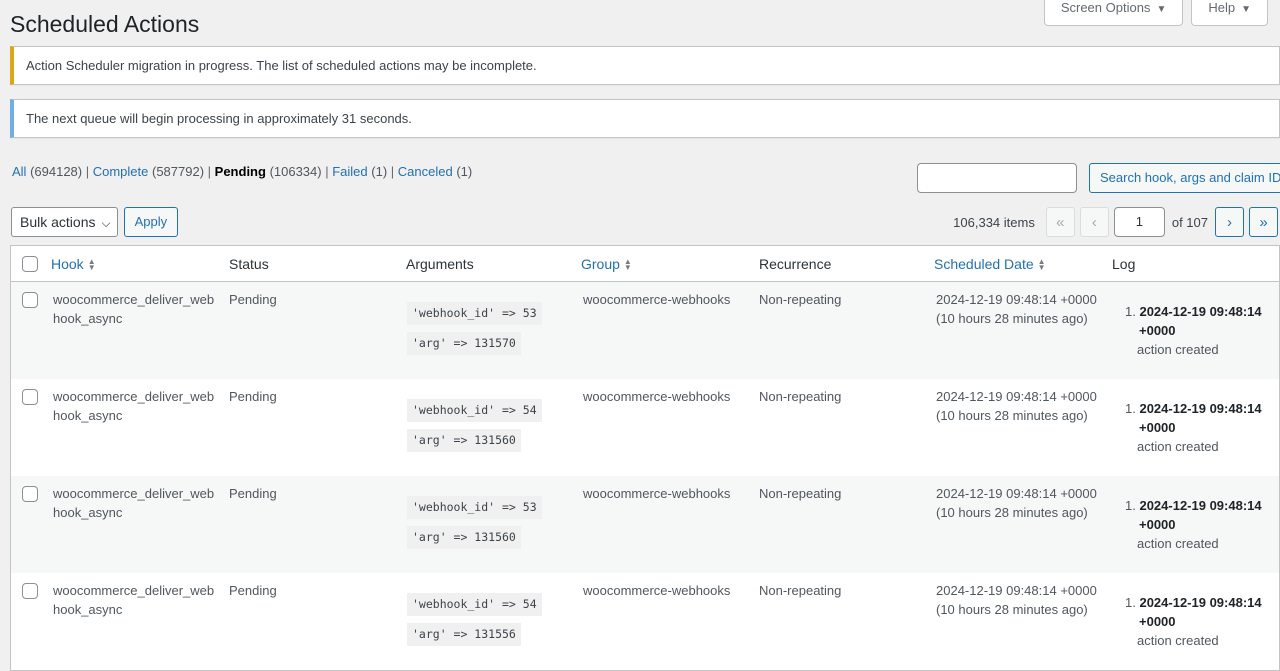 Image resolution: width=1280 pixels, height=671 pixels. I want to click on first-page-button: «, so click(1060, 222).